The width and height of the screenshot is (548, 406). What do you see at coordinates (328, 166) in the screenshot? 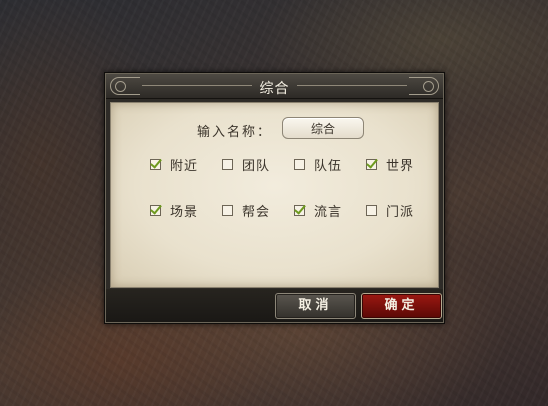
I see `checkbox-label: 队伍` at bounding box center [328, 166].